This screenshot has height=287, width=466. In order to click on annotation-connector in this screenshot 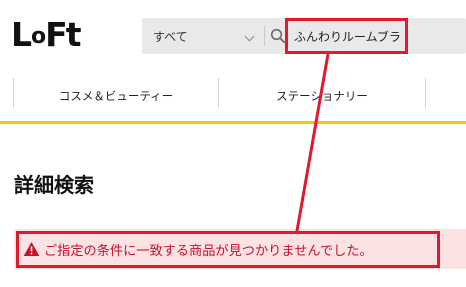, I will do `click(312, 142)`.